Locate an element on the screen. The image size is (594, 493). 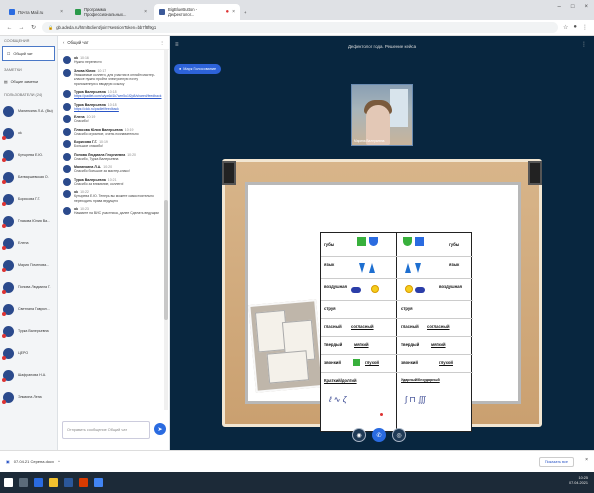
new-tab-button: + is located at coordinates (247, 12).